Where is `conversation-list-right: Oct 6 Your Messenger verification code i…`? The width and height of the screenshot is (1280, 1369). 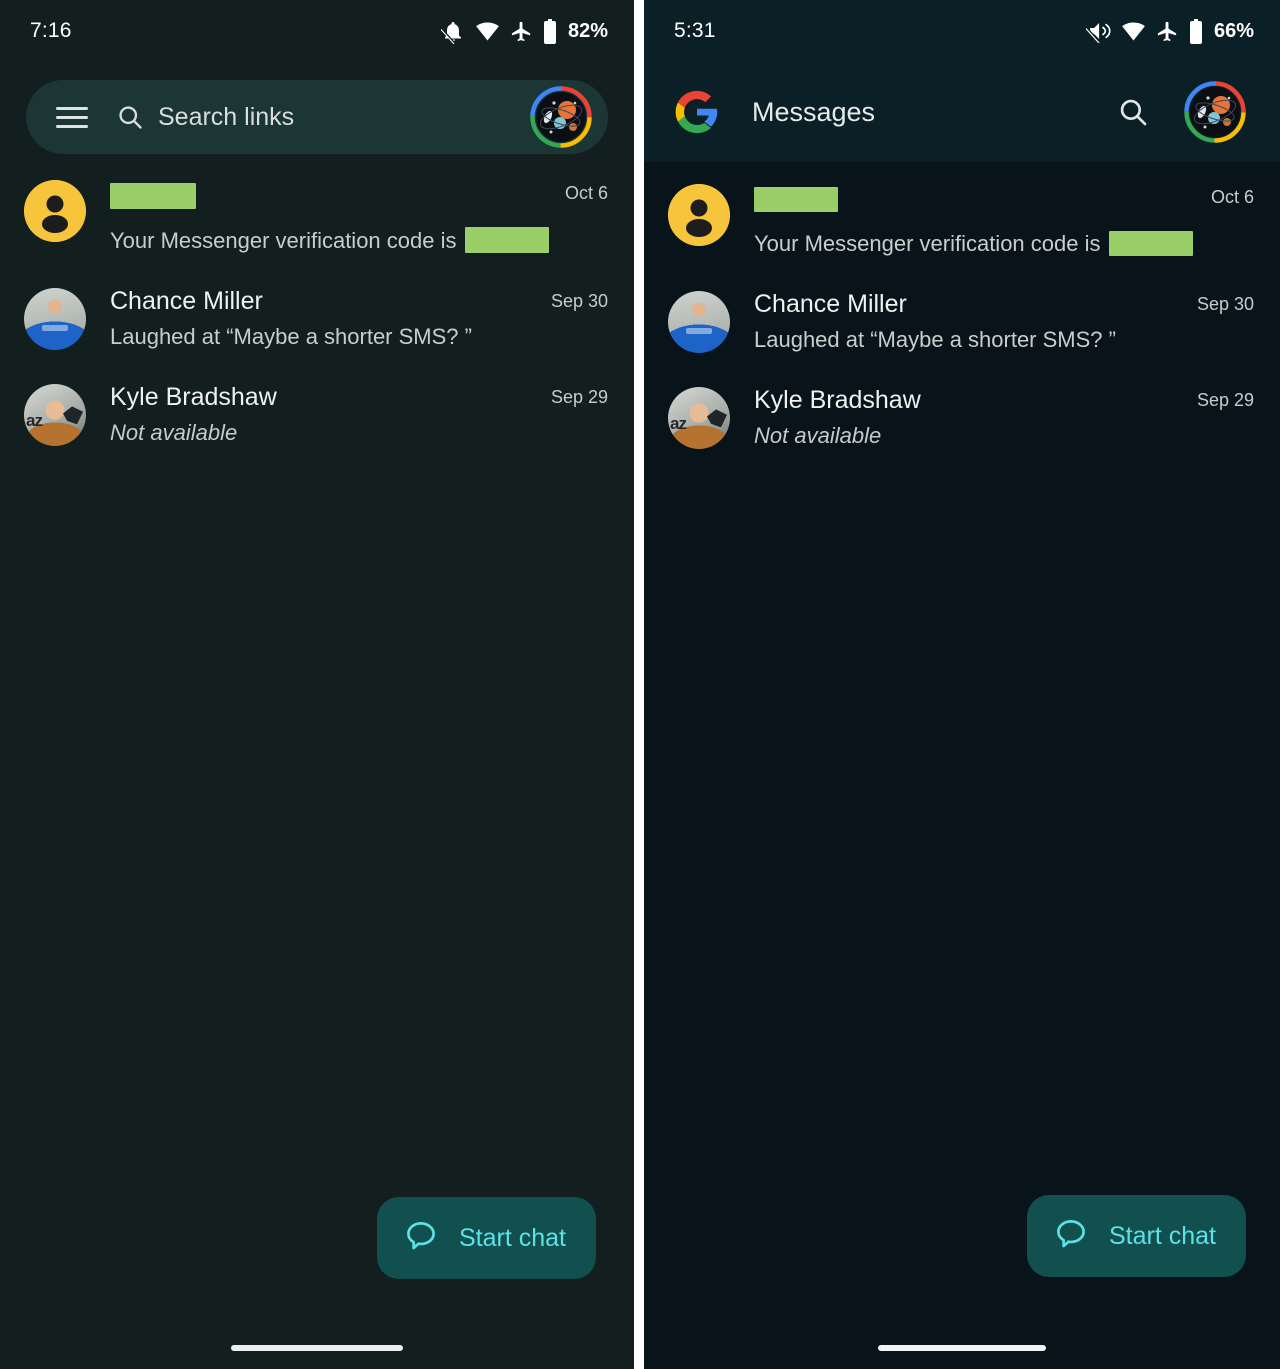 conversation-list-right: Oct 6 Your Messenger verification code i… is located at coordinates (962, 313).